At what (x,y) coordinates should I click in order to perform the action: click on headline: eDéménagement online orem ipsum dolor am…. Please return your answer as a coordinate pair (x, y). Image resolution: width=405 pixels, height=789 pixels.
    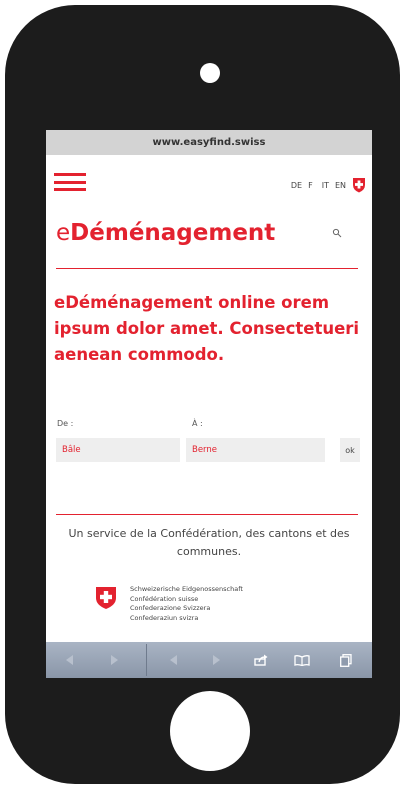
    Looking at the image, I should click on (207, 328).